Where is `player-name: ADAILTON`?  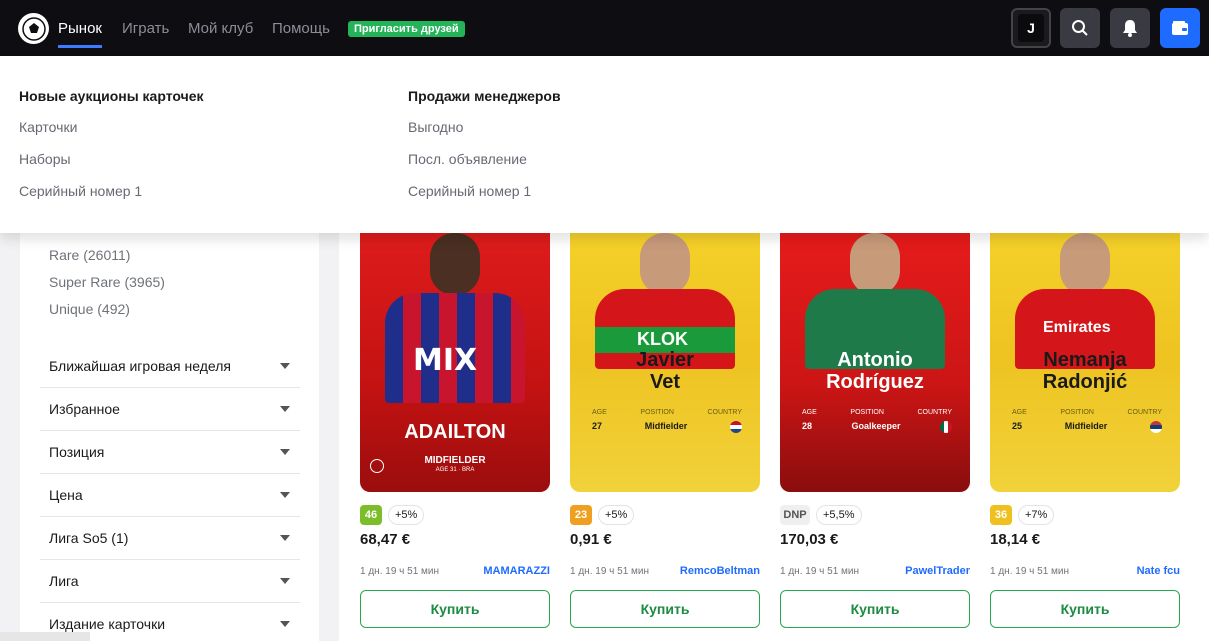
player-name: ADAILTON is located at coordinates (455, 432).